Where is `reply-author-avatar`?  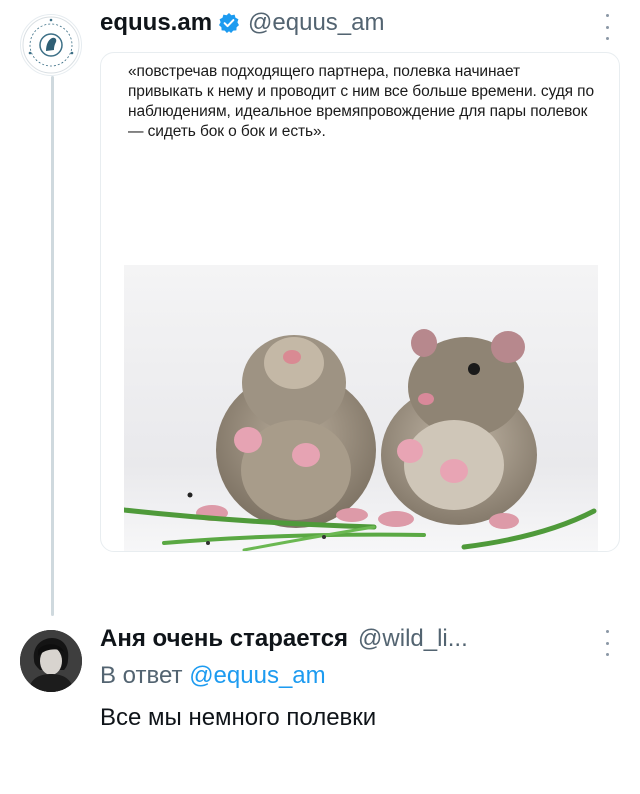 reply-author-avatar is located at coordinates (51, 661).